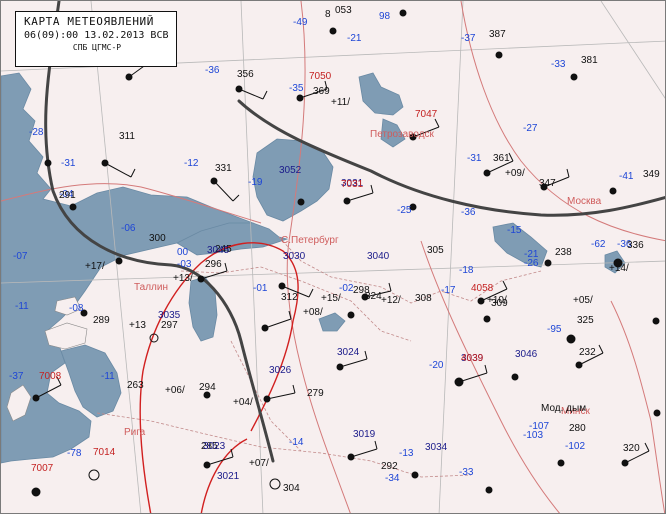 This screenshot has width=666, height=514. Describe the element at coordinates (42, 468) in the screenshot. I see `station-reading: 7007` at that location.